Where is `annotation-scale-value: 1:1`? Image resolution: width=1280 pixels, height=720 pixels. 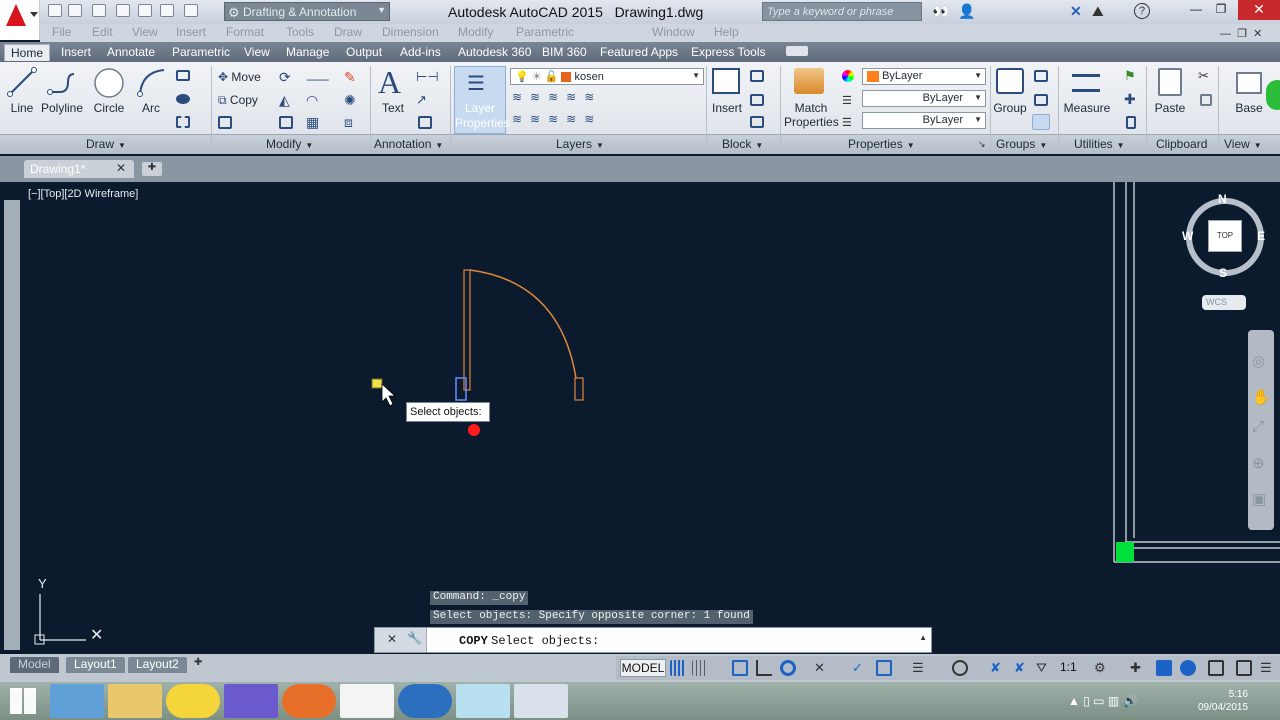
annotation-scale-value: 1:1 is located at coordinates (1068, 667).